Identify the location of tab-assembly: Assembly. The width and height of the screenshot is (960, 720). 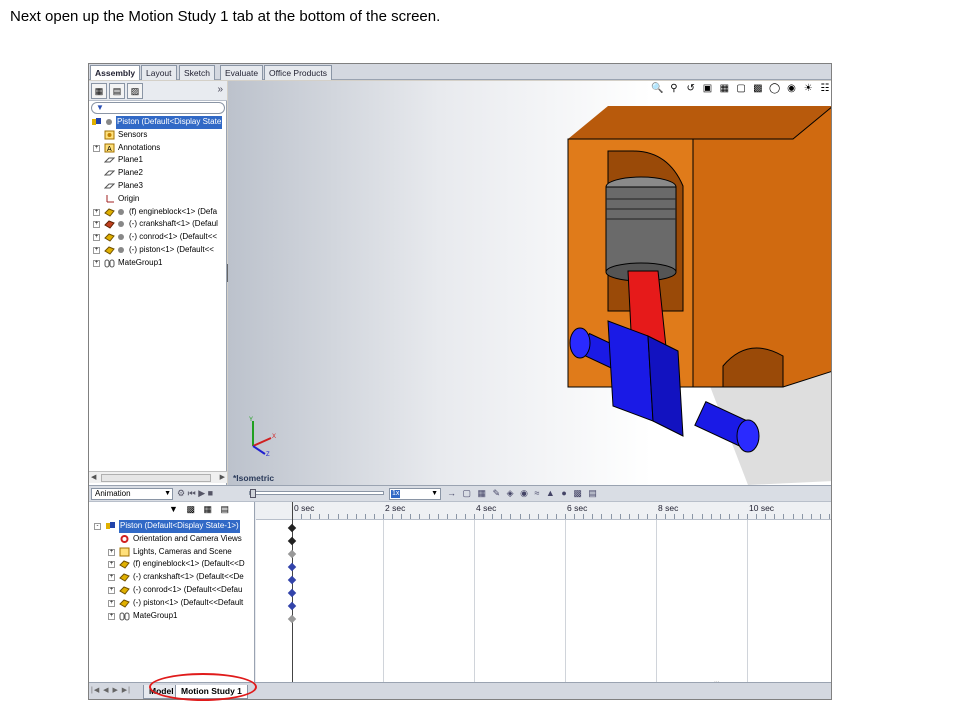
(115, 72).